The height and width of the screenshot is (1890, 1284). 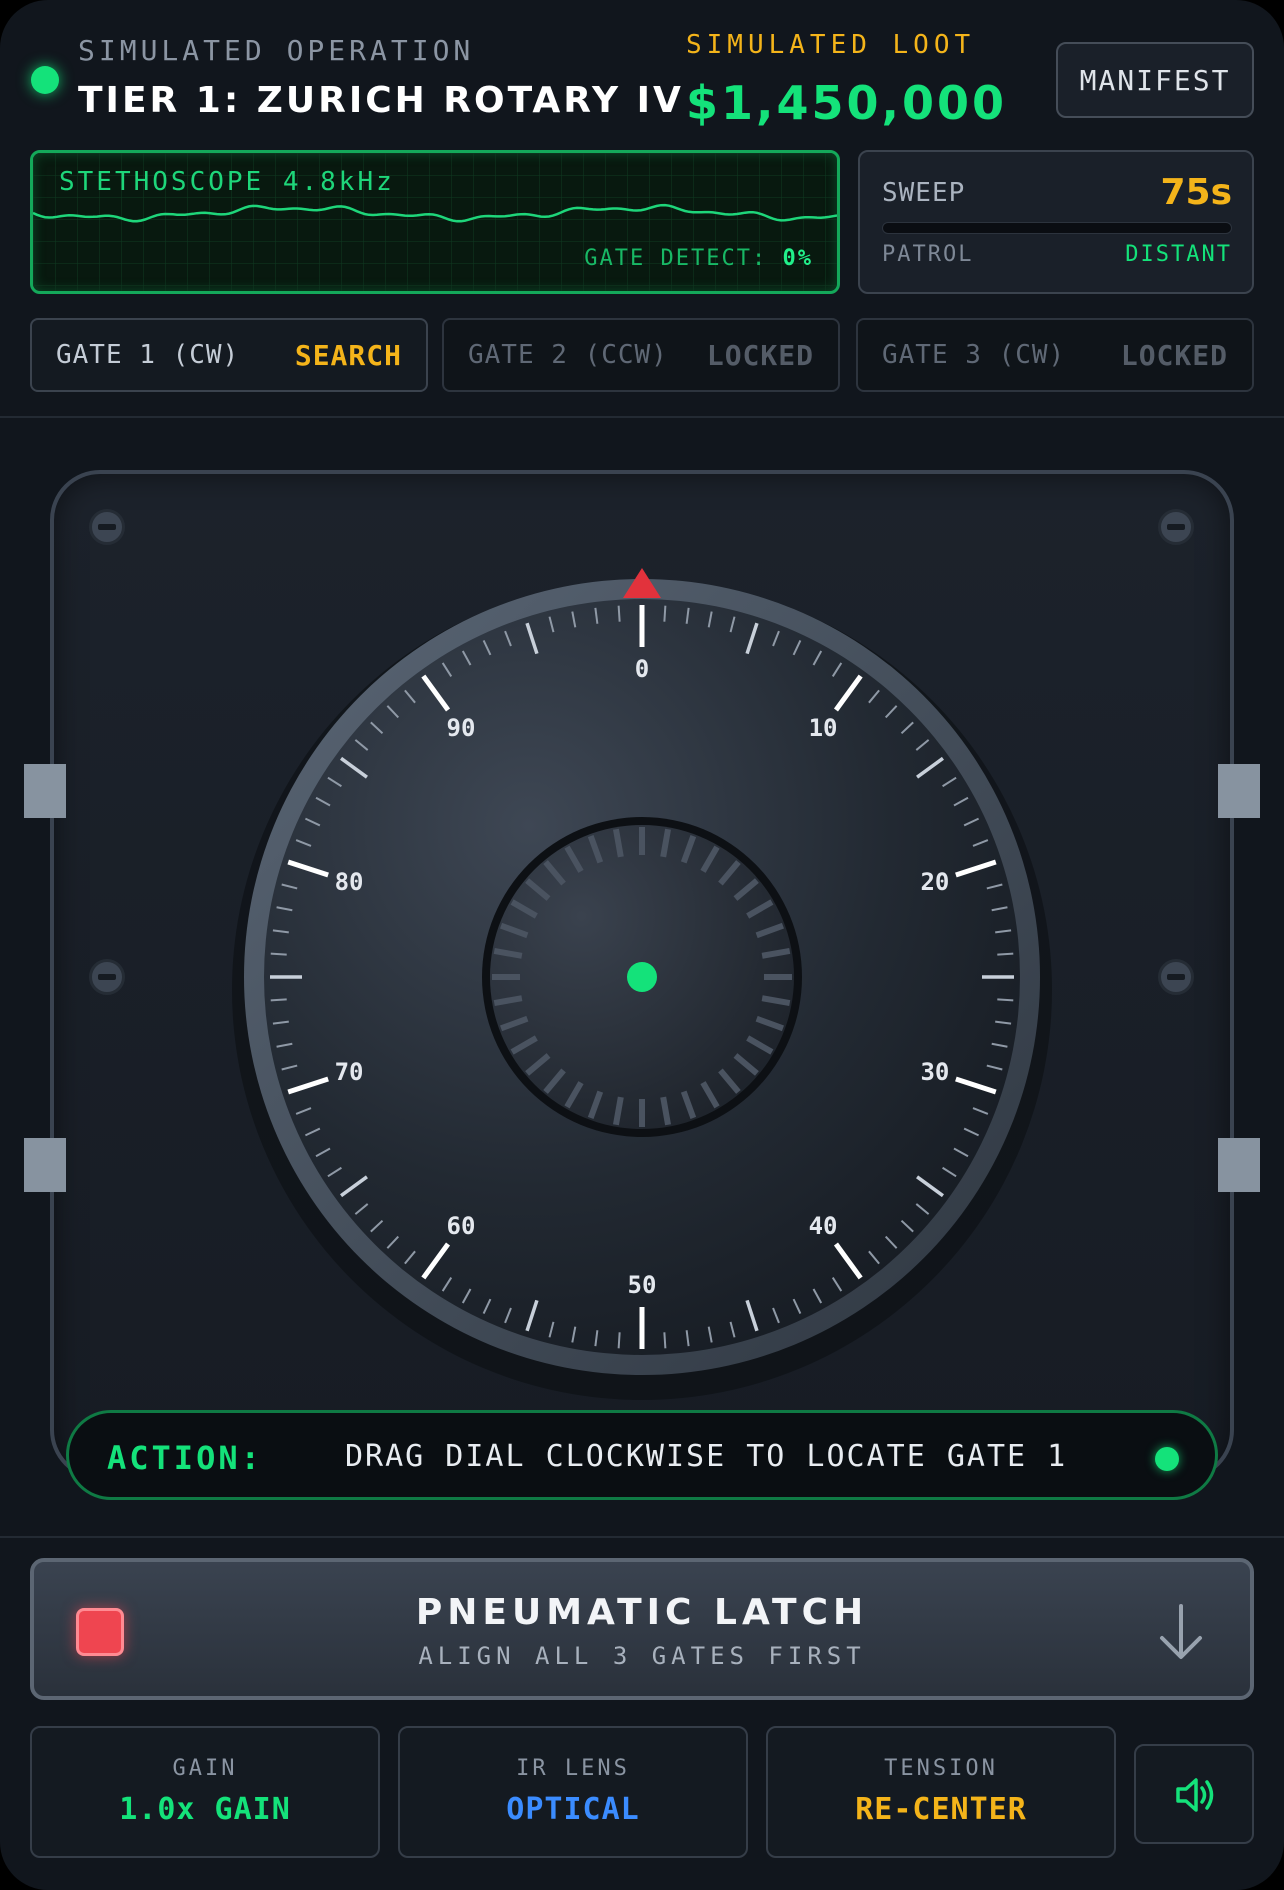 I want to click on action-indicator, so click(x=1167, y=1459).